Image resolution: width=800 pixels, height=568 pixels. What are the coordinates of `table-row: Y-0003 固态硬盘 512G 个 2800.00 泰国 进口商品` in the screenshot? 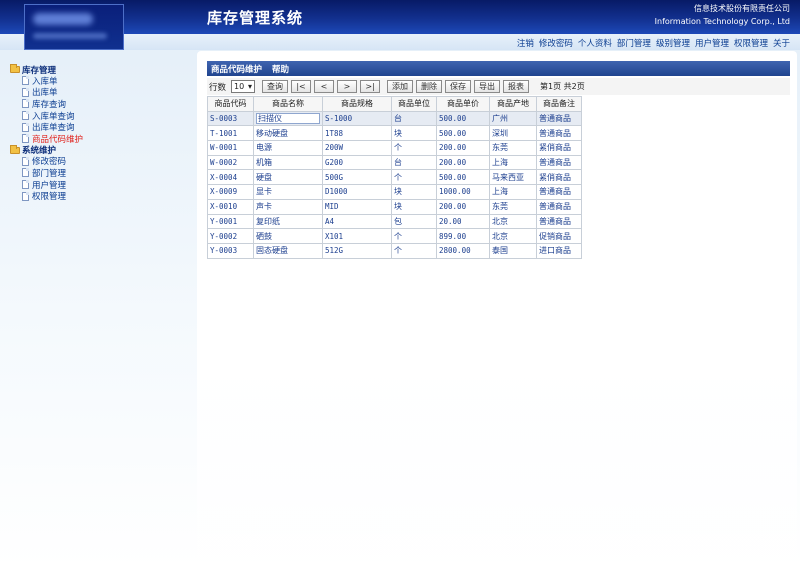 It's located at (394, 250).